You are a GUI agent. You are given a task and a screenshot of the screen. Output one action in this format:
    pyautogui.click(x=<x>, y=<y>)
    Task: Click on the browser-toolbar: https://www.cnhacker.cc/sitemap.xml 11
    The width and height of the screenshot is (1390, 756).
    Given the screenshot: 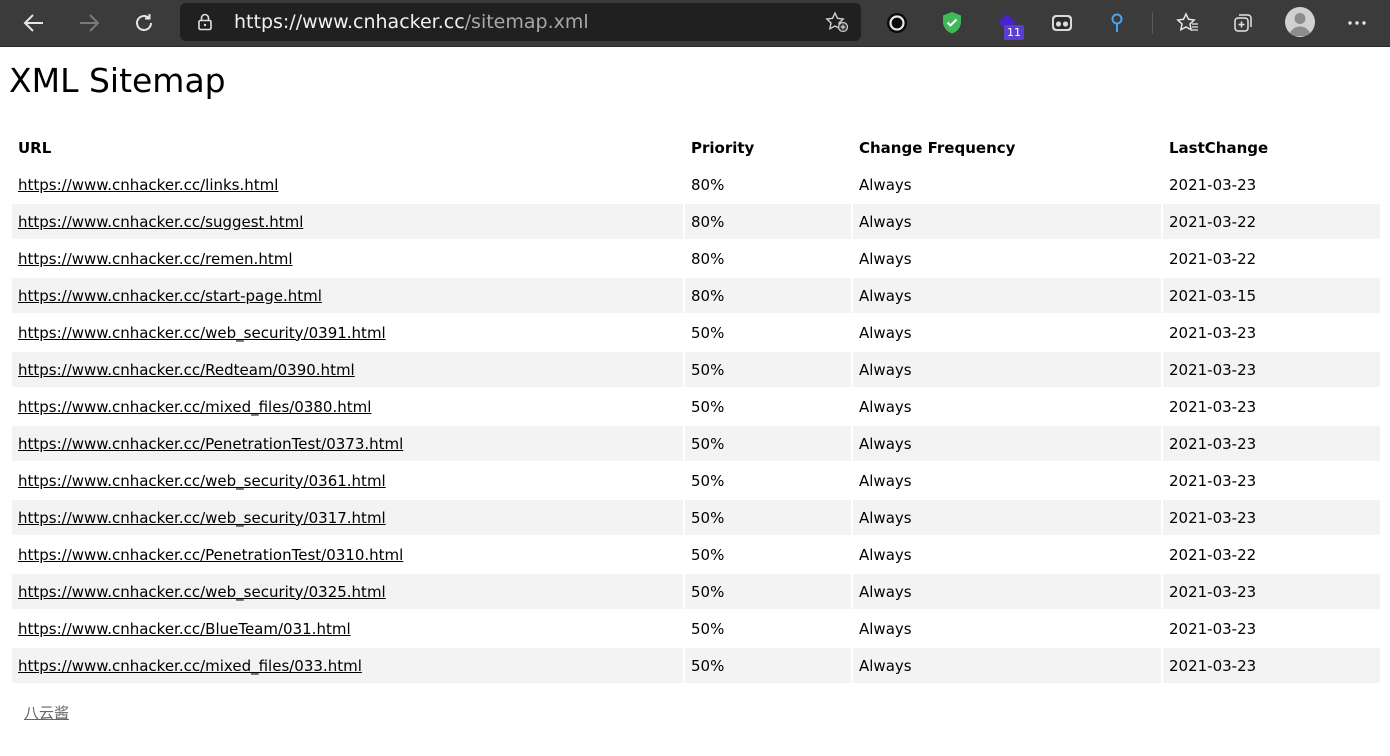 What is the action you would take?
    pyautogui.click(x=695, y=23)
    